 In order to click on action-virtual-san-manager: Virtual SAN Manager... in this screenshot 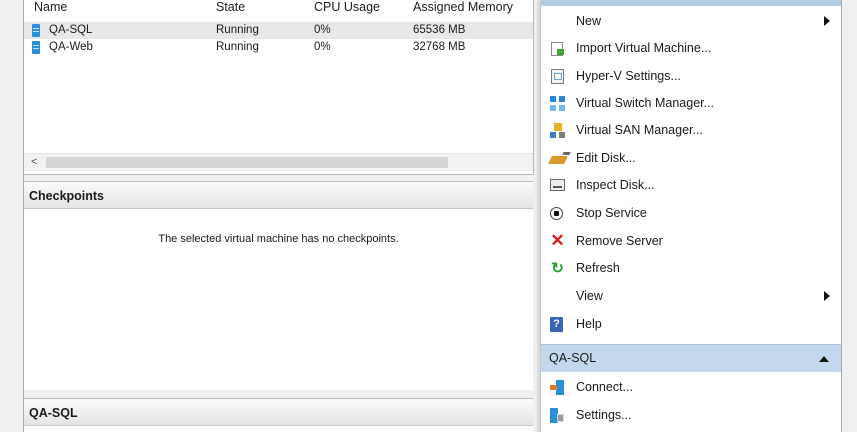, I will do `click(691, 130)`.